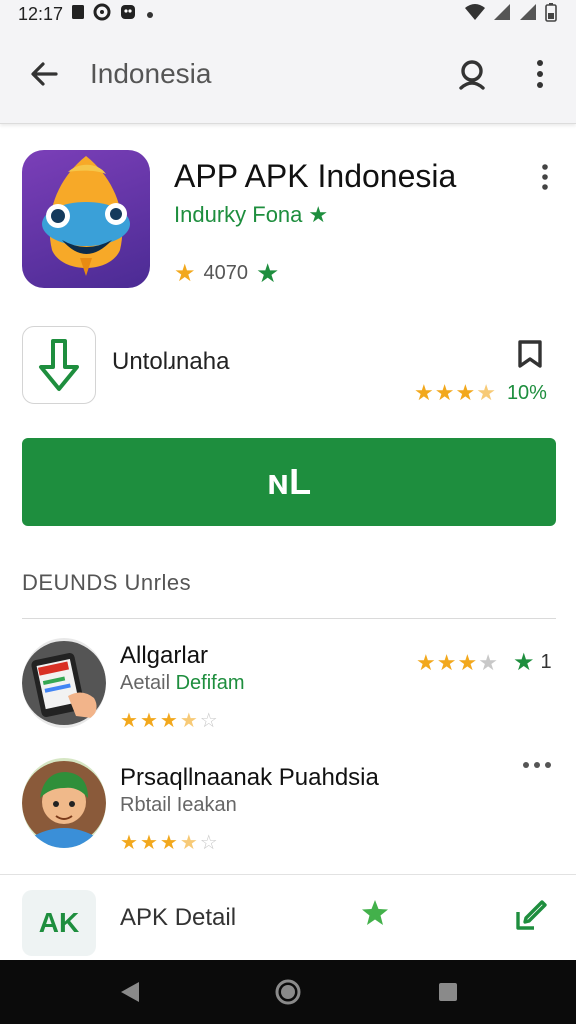 Image resolution: width=576 pixels, height=1024 pixels. I want to click on nav-recents-button, so click(448, 992).